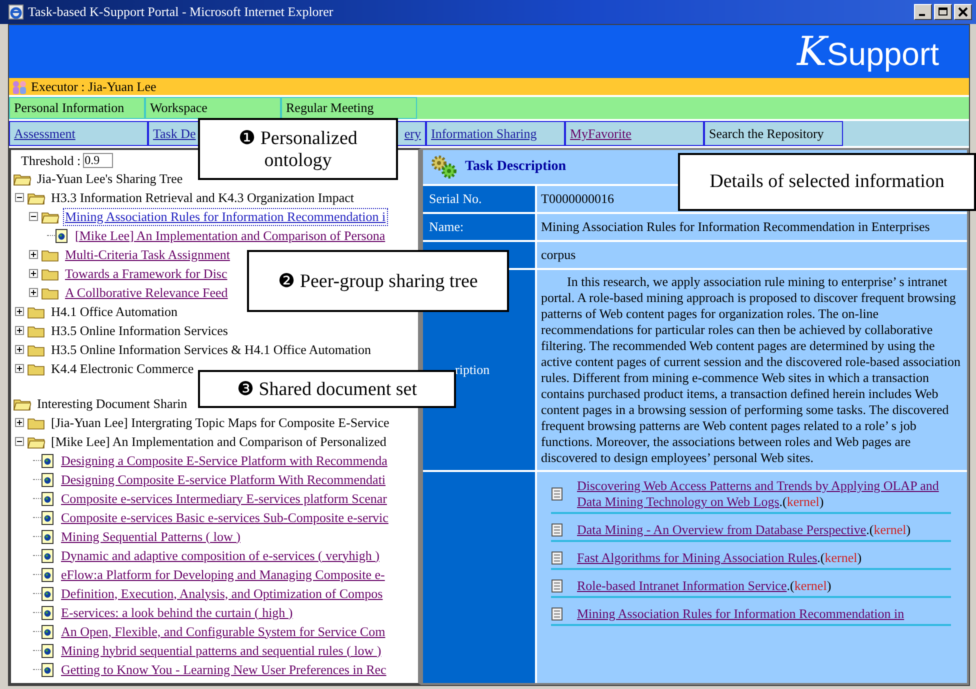 This screenshot has width=976, height=689. Describe the element at coordinates (51, 160) in the screenshot. I see `threshold-label: Threshold :` at that location.